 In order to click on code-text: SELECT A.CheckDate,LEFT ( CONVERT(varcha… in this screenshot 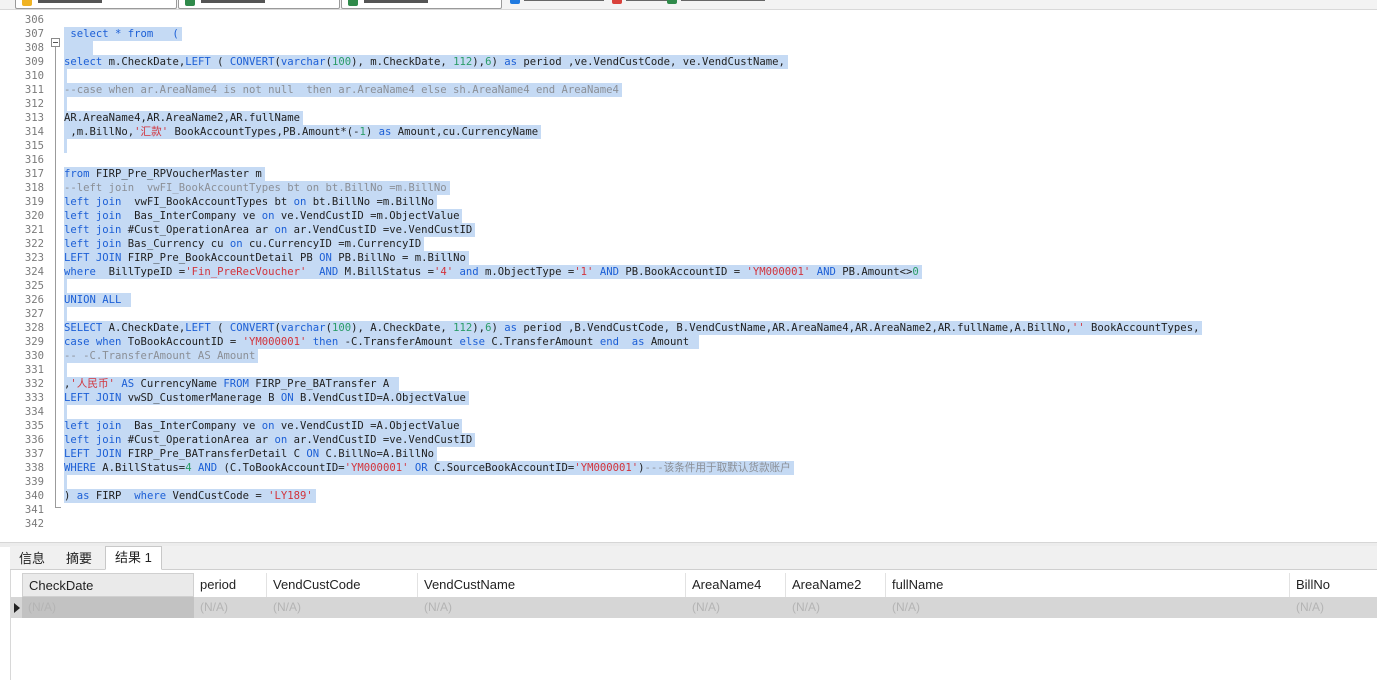, I will do `click(633, 328)`.